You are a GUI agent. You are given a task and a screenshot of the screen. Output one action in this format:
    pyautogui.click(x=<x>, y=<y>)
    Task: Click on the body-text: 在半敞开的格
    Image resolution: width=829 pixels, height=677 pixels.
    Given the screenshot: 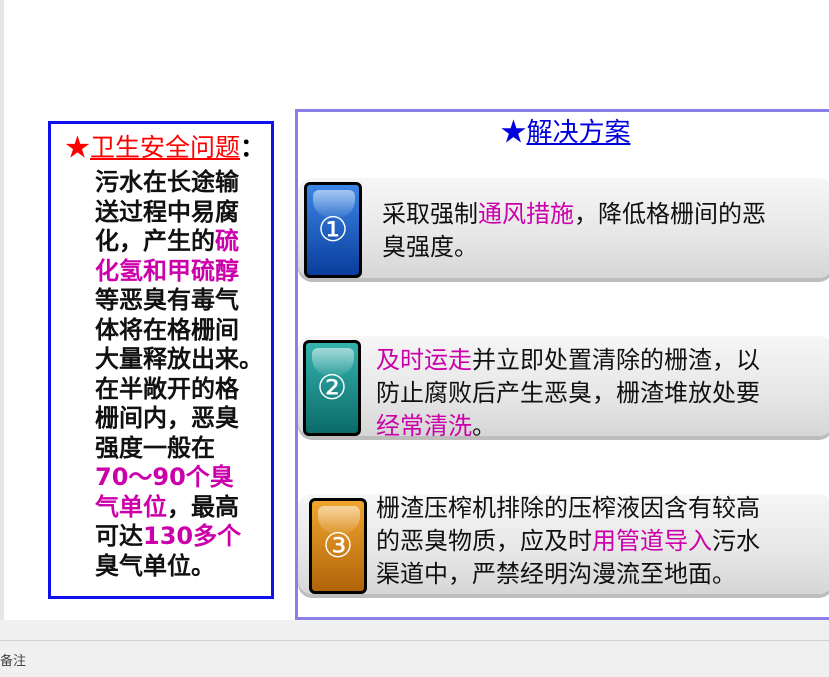 What is the action you would take?
    pyautogui.click(x=167, y=388)
    